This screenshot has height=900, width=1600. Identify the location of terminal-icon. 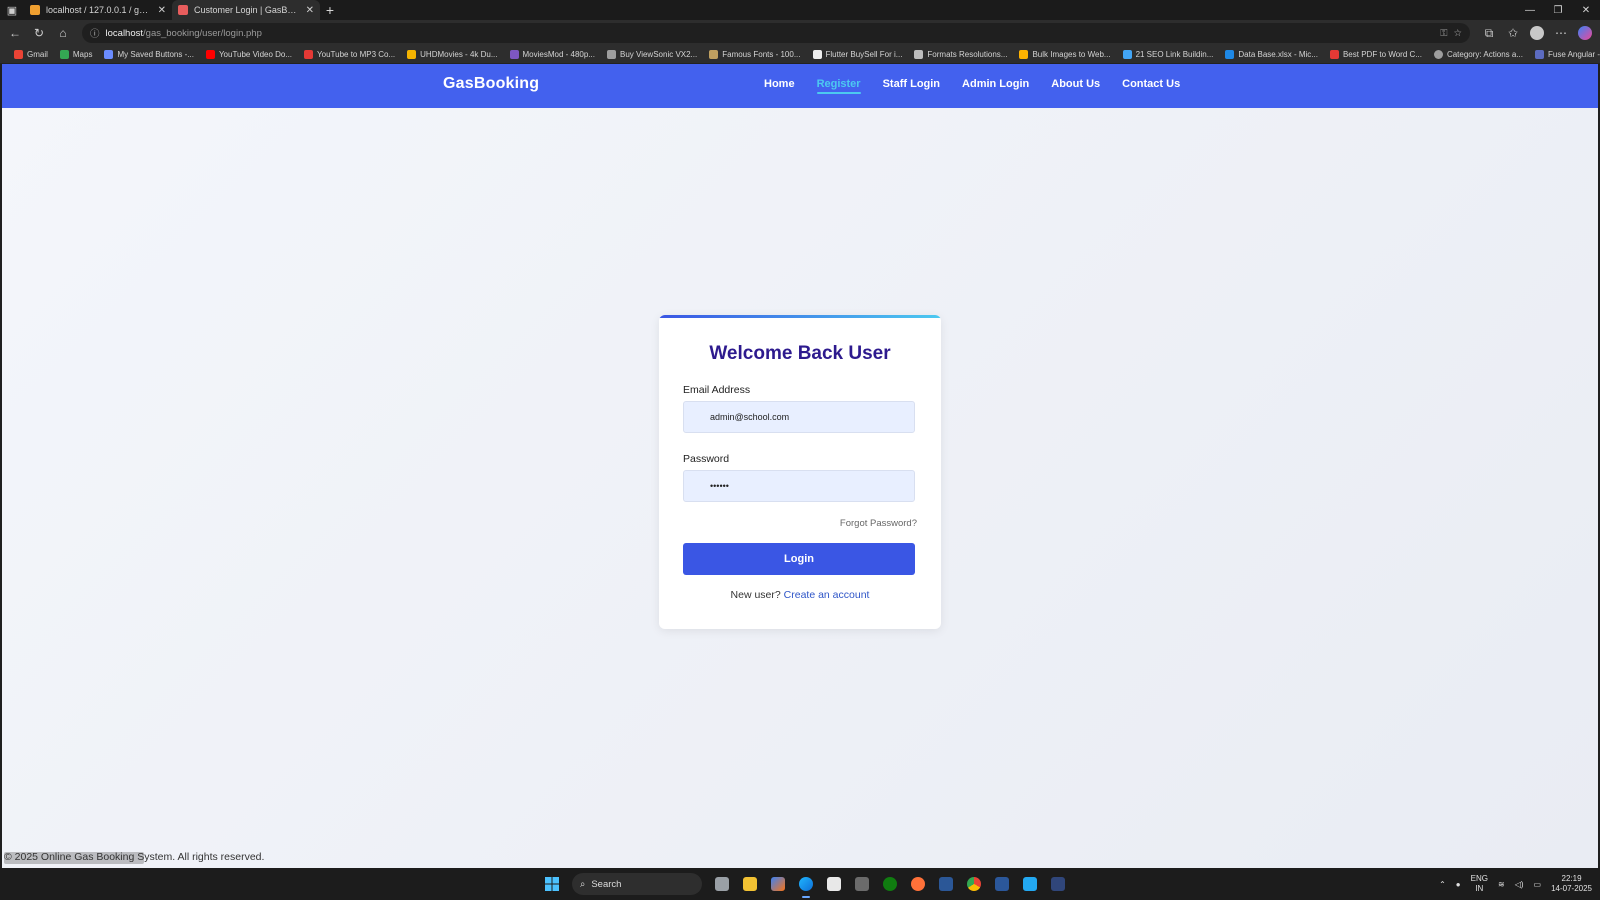
(946, 884).